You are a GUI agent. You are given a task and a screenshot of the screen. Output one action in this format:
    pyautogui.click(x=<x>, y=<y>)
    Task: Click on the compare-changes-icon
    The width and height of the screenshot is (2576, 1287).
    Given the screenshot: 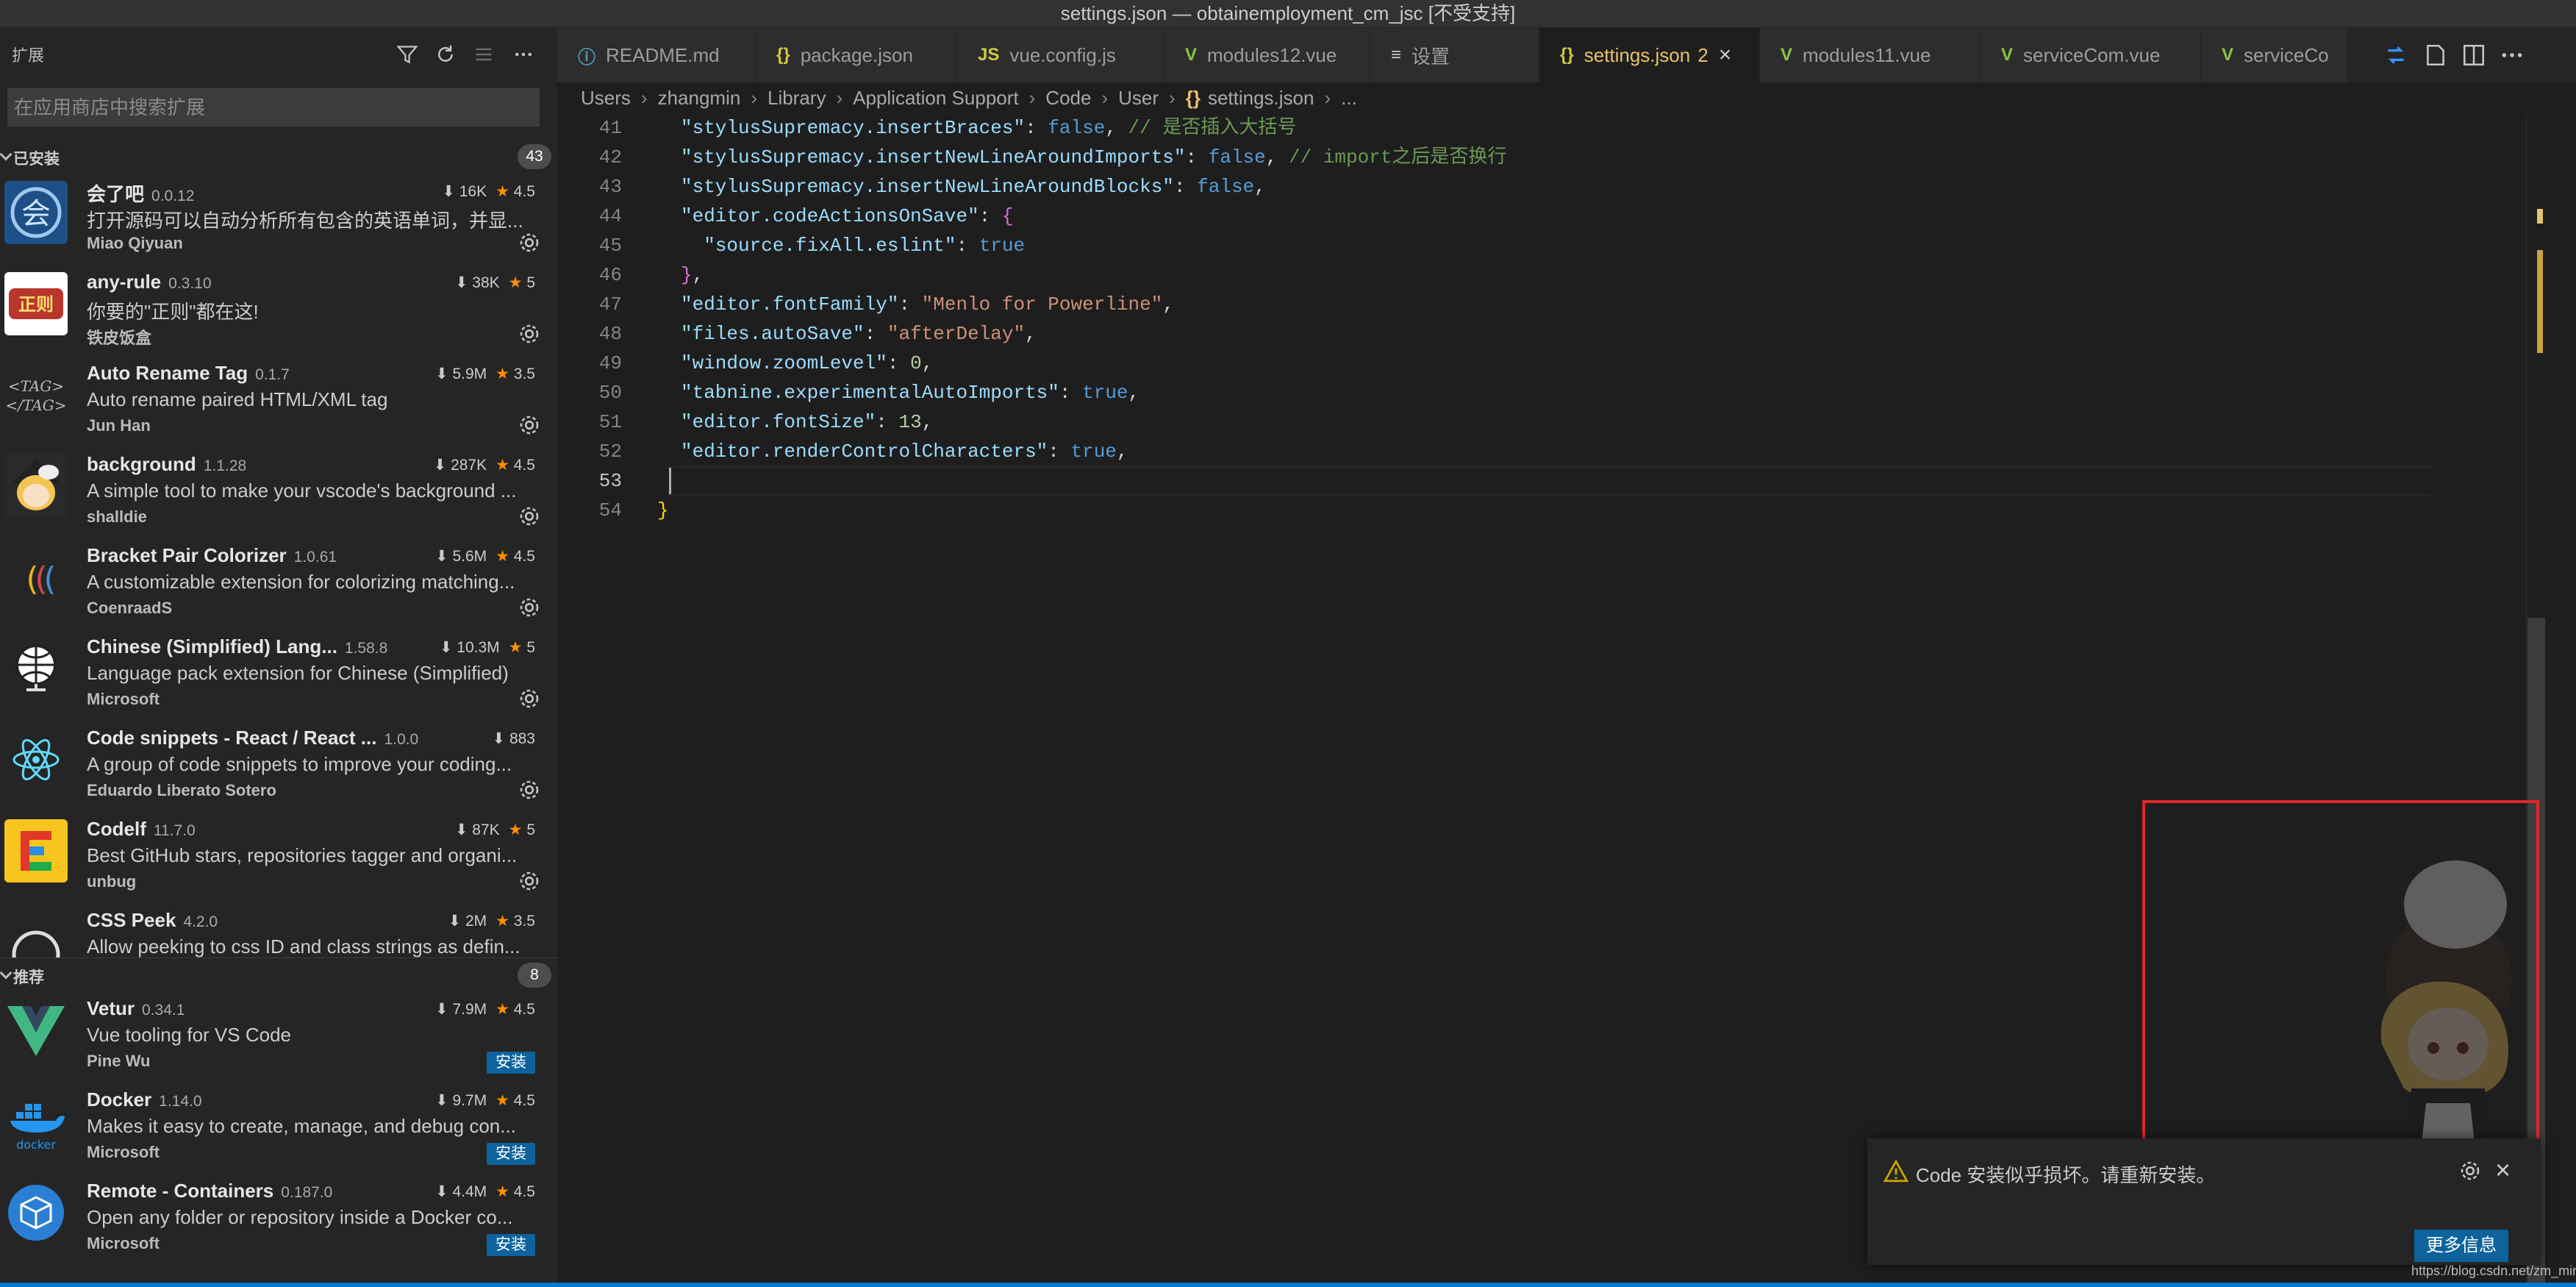 What is the action you would take?
    pyautogui.click(x=2395, y=55)
    